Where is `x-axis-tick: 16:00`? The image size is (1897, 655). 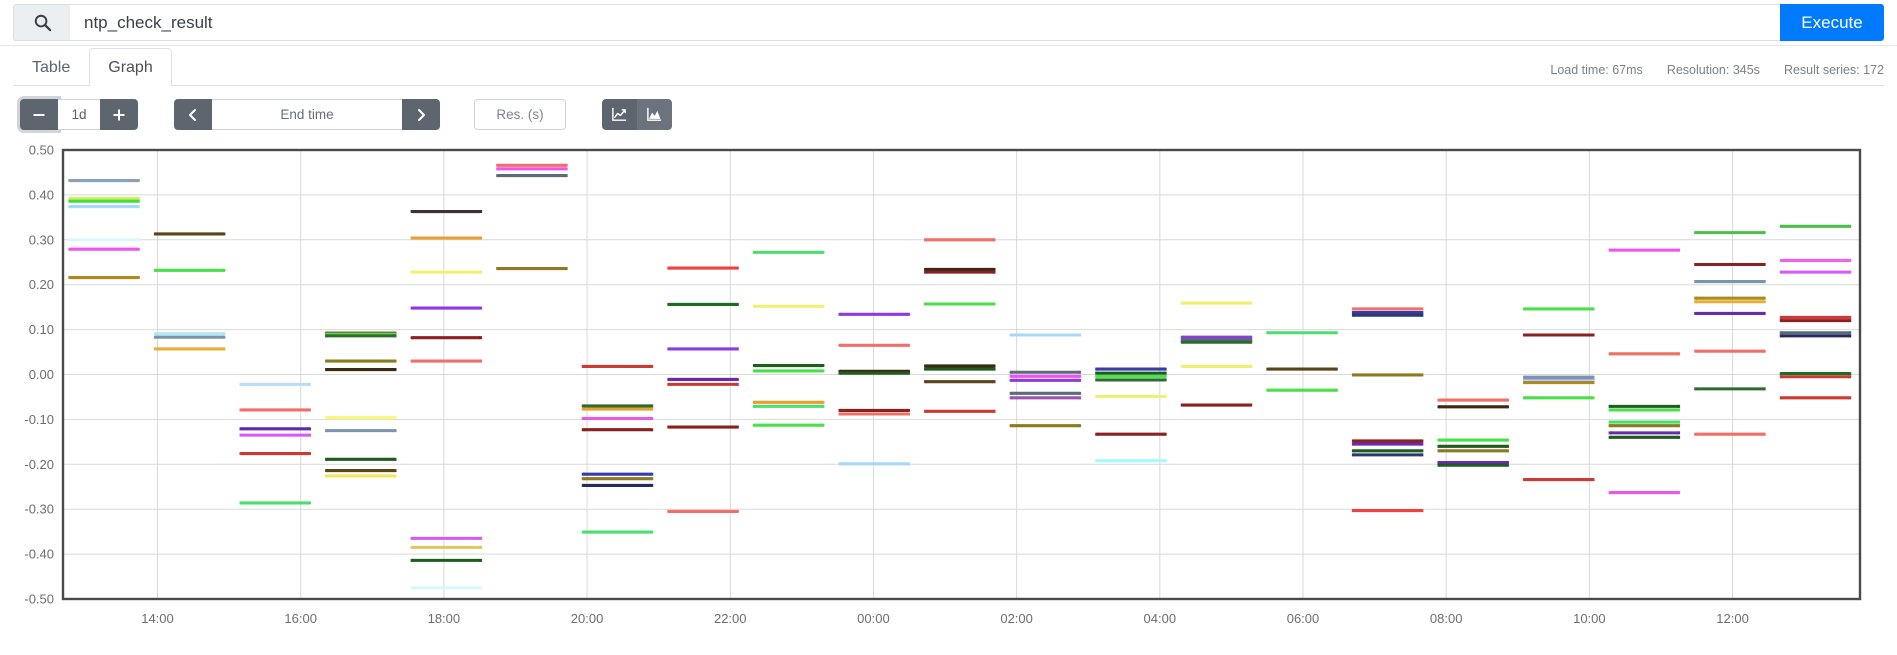
x-axis-tick: 16:00 is located at coordinates (300, 618).